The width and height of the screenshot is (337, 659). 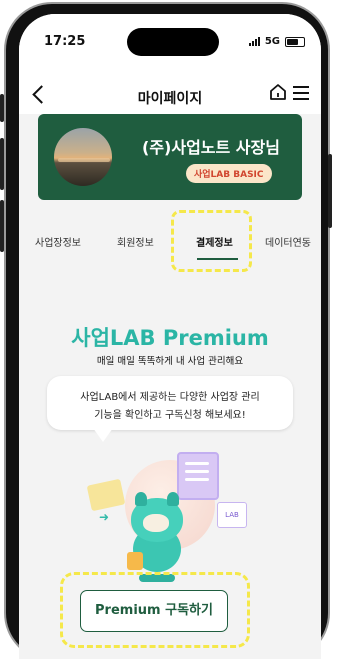 What do you see at coordinates (135, 241) in the screenshot?
I see `tab-member-info: 회원정보` at bounding box center [135, 241].